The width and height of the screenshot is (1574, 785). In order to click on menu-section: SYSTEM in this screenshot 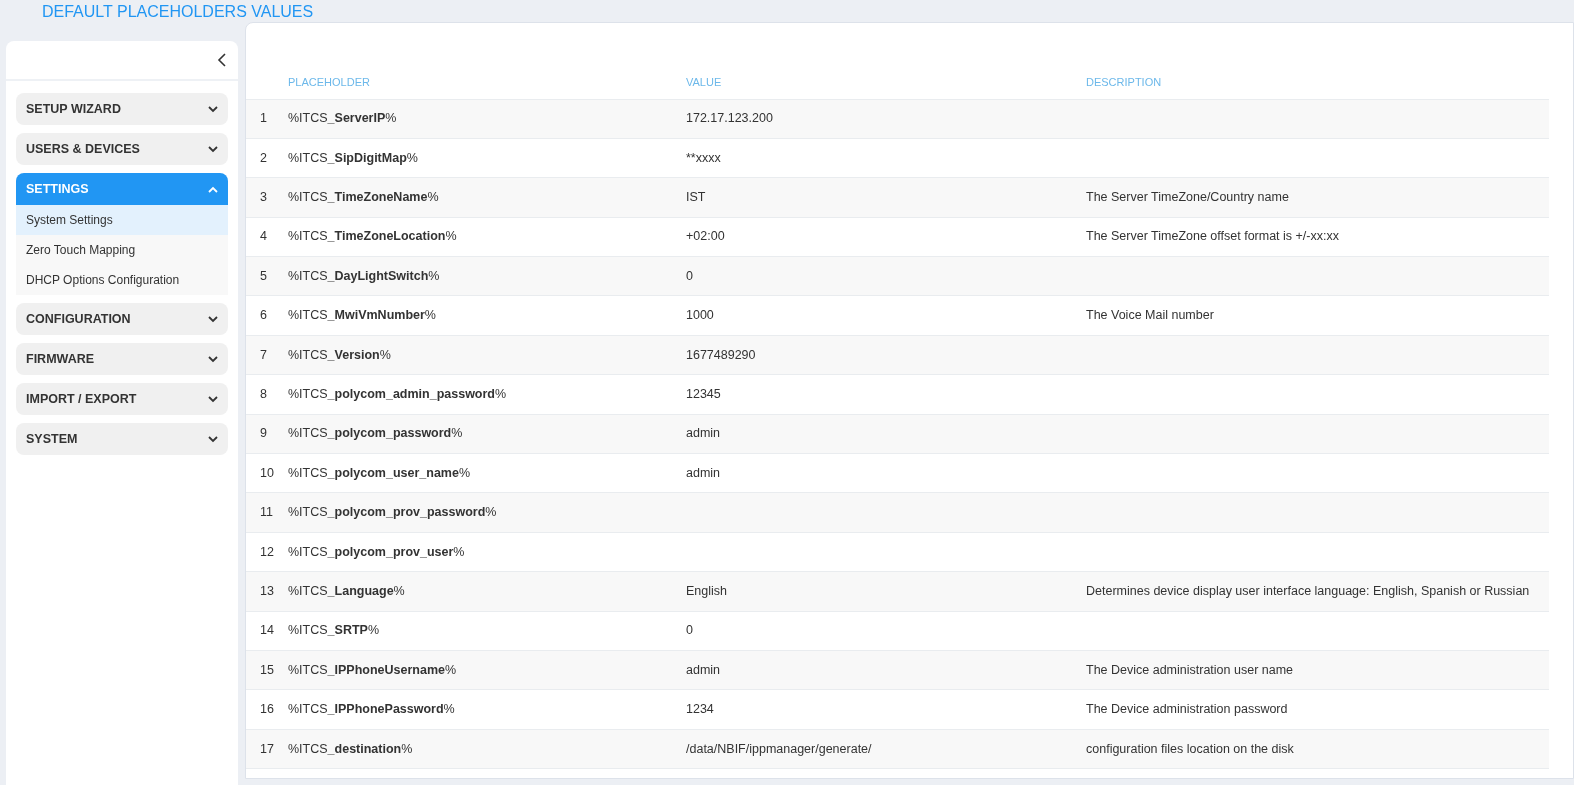, I will do `click(122, 439)`.